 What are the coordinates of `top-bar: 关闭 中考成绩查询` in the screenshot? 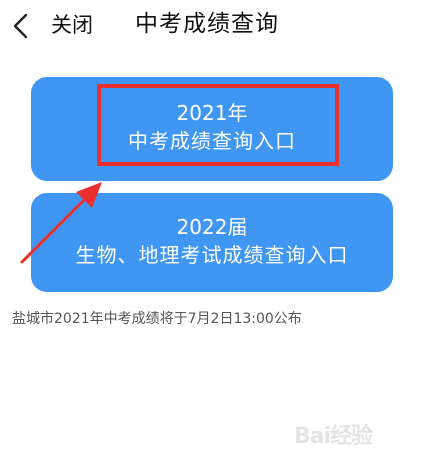 It's located at (213, 26).